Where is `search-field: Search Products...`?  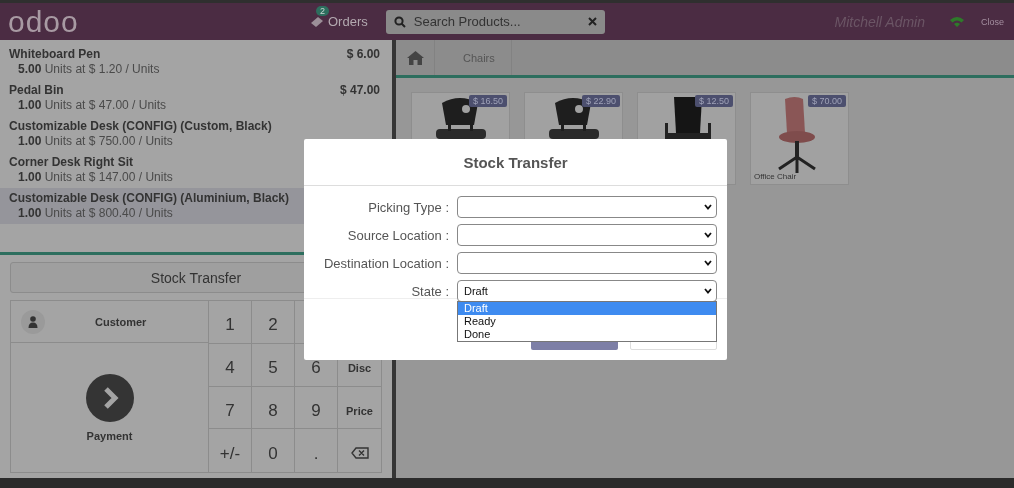 search-field: Search Products... is located at coordinates (495, 21).